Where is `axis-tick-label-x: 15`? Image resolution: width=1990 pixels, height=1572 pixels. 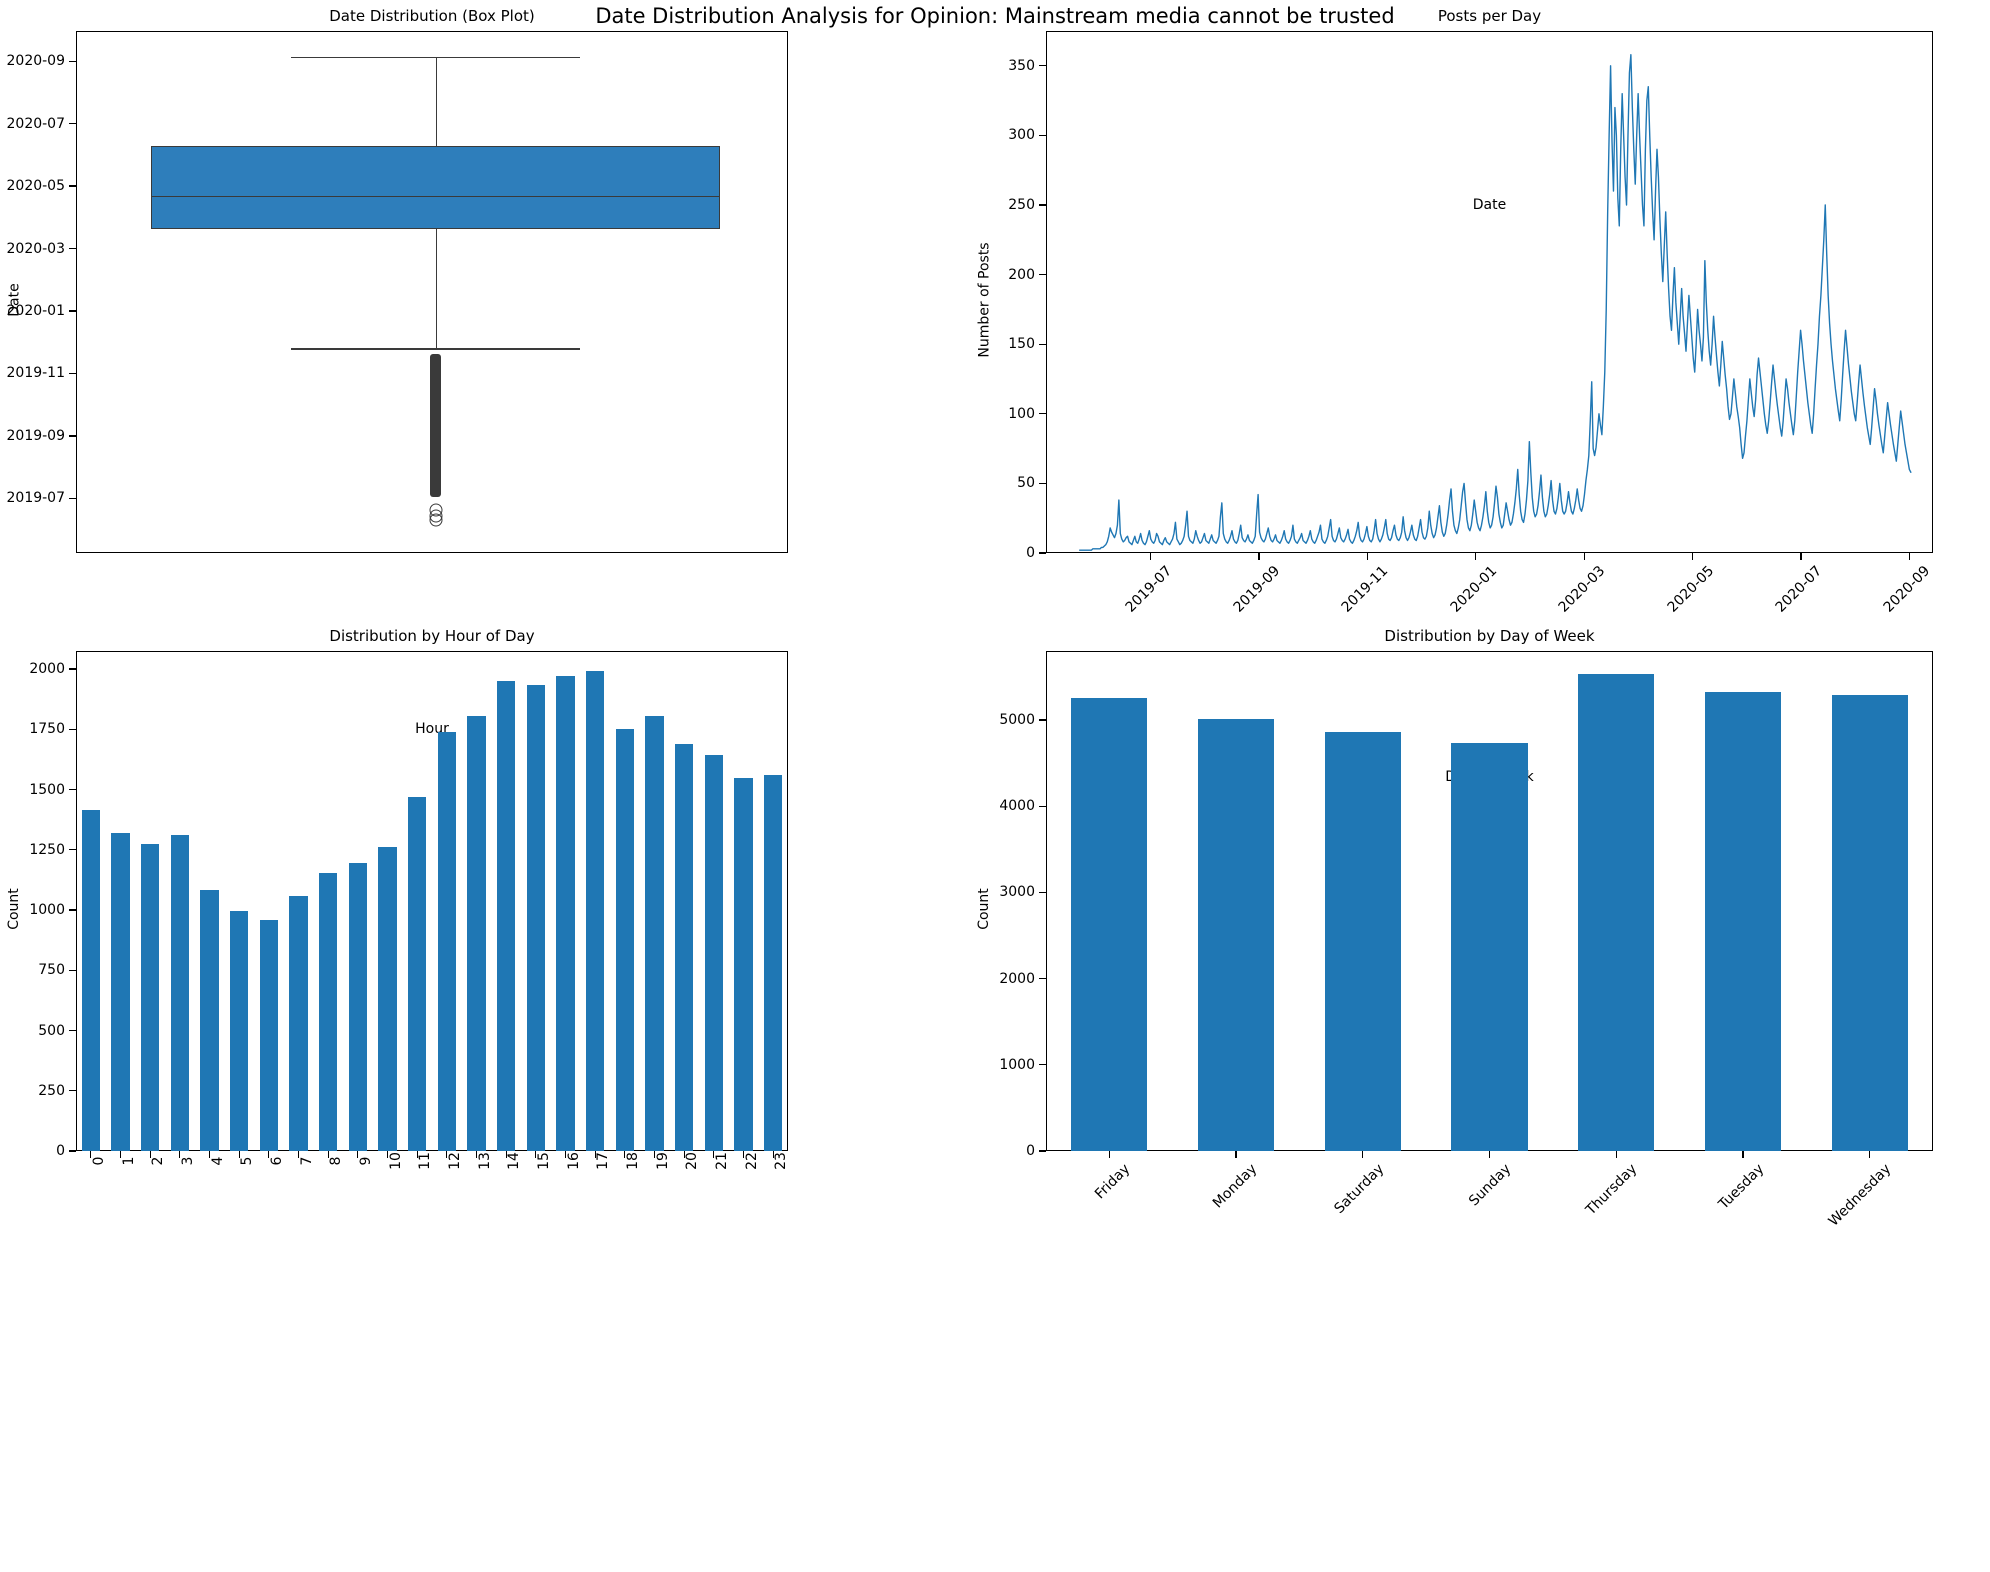
axis-tick-label-x: 15 is located at coordinates (543, 1161).